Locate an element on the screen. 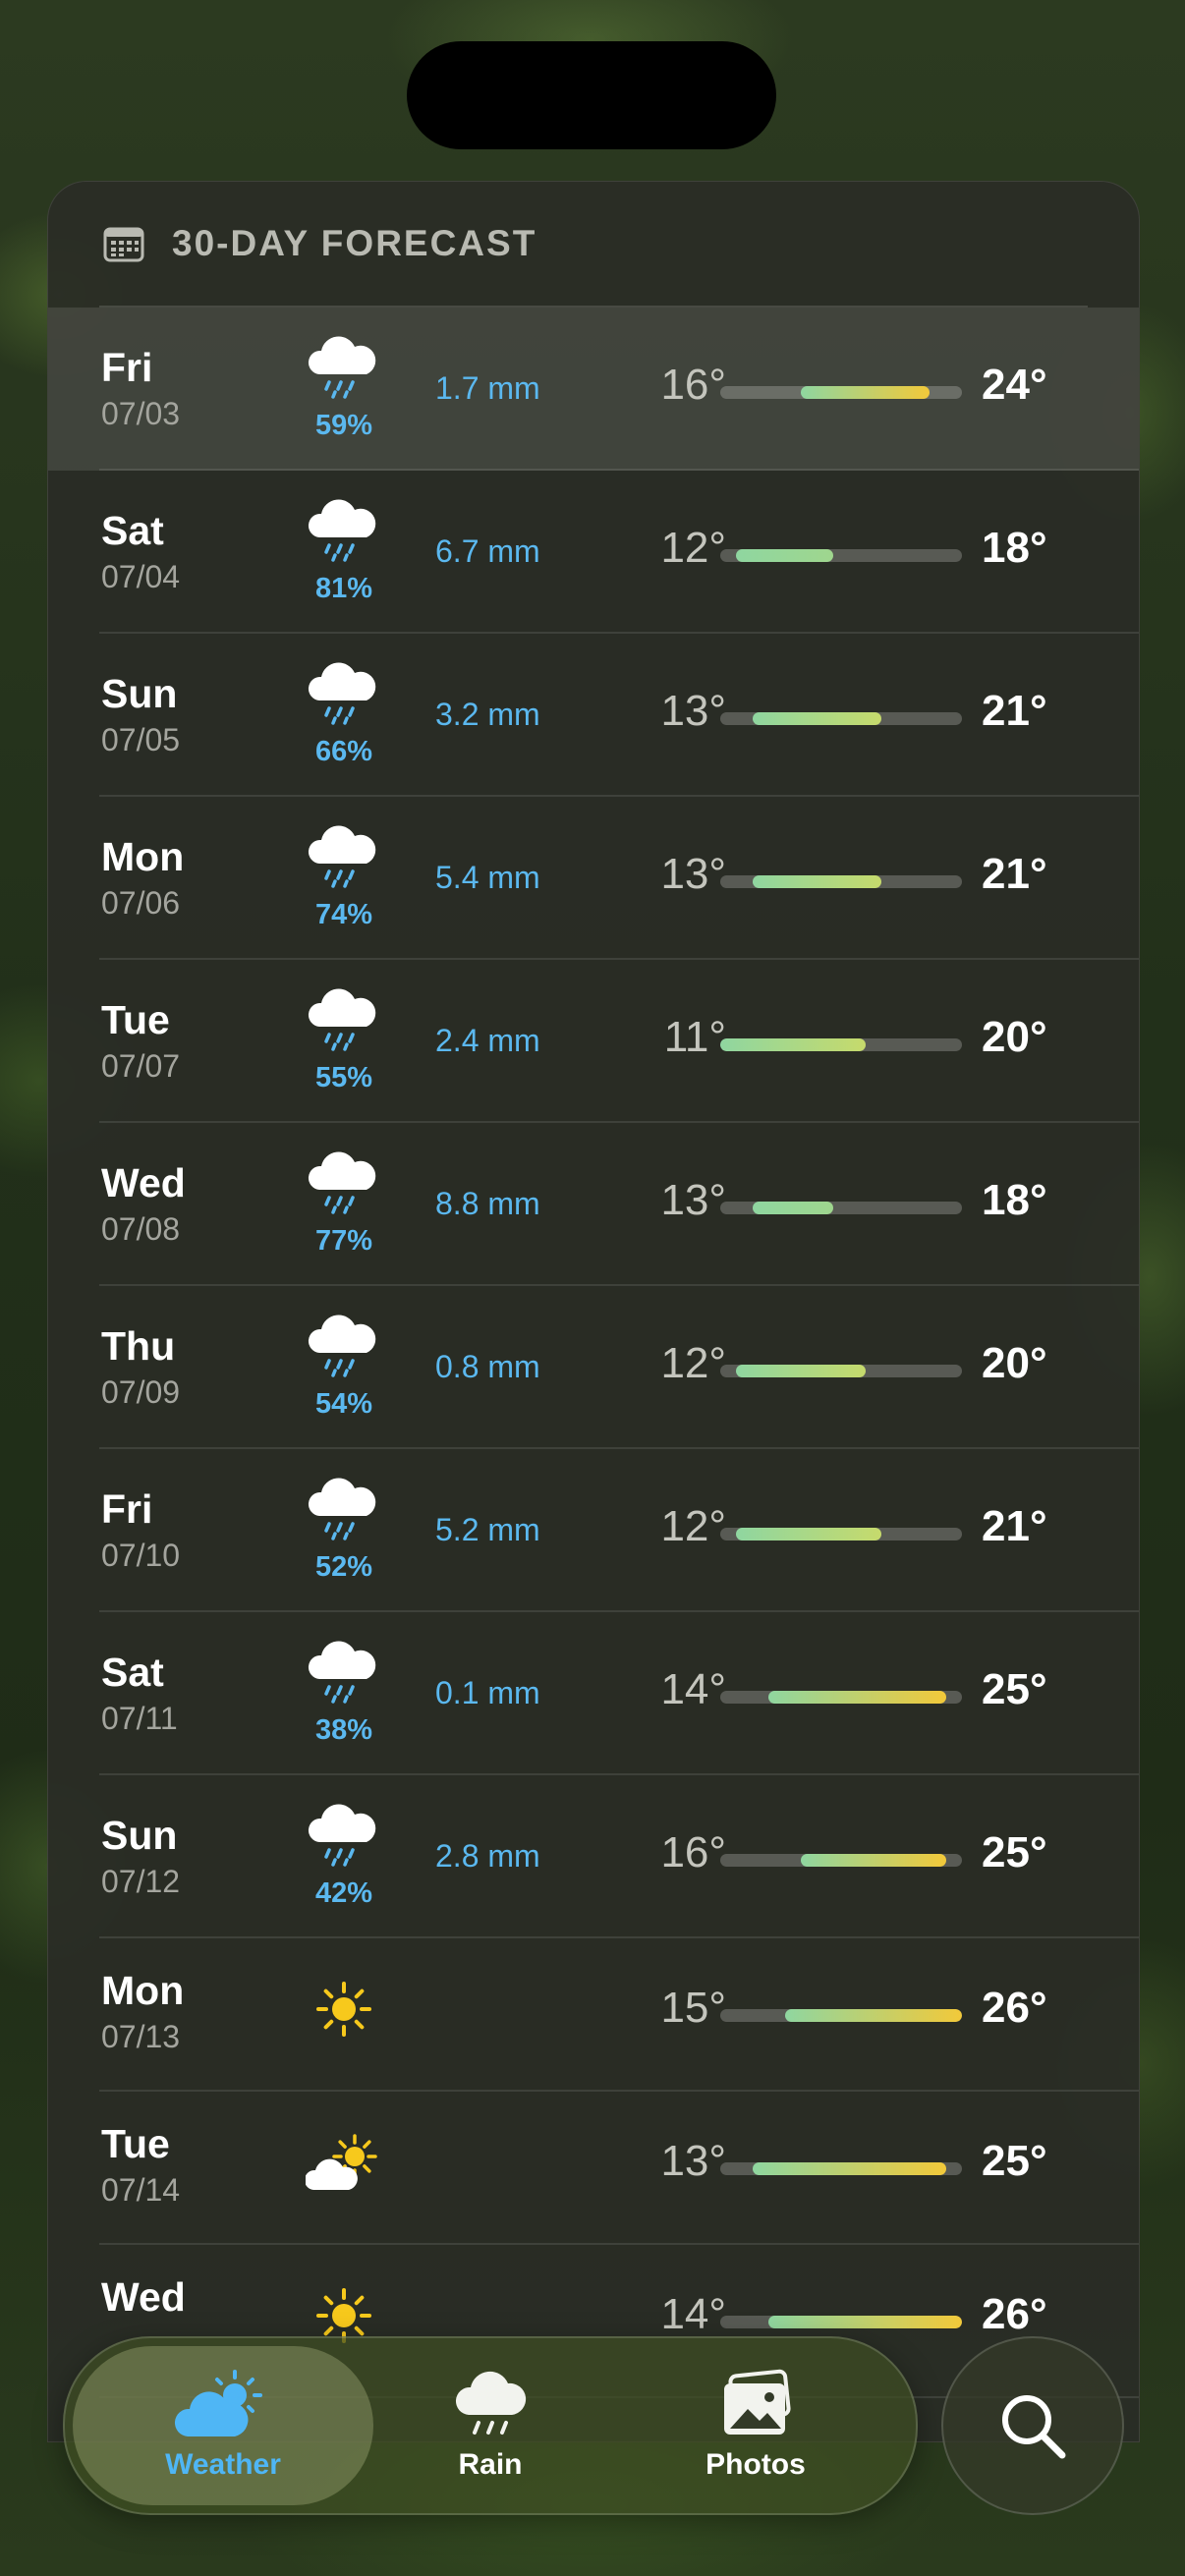  day-date: 07/06 is located at coordinates (141, 903).